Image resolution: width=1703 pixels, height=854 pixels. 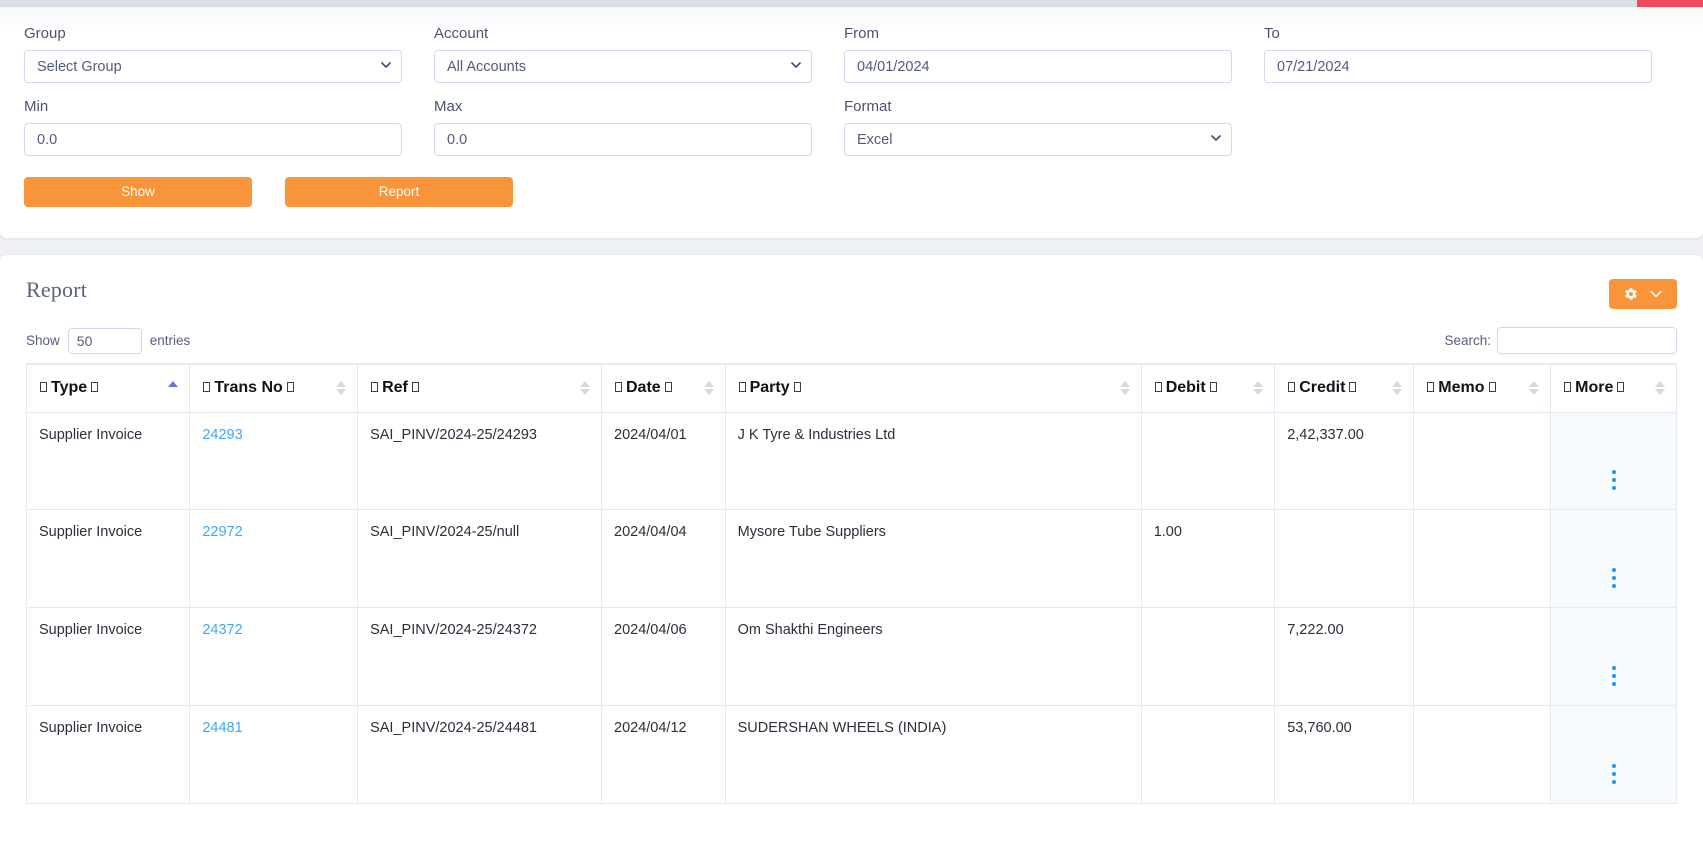 I want to click on sort-indicator-ascending, so click(x=173, y=388).